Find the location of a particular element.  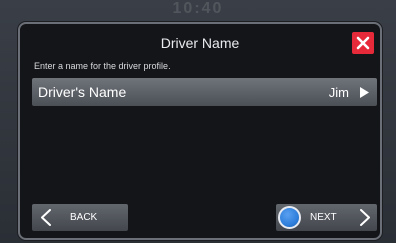

play-arrow-icon is located at coordinates (364, 92).